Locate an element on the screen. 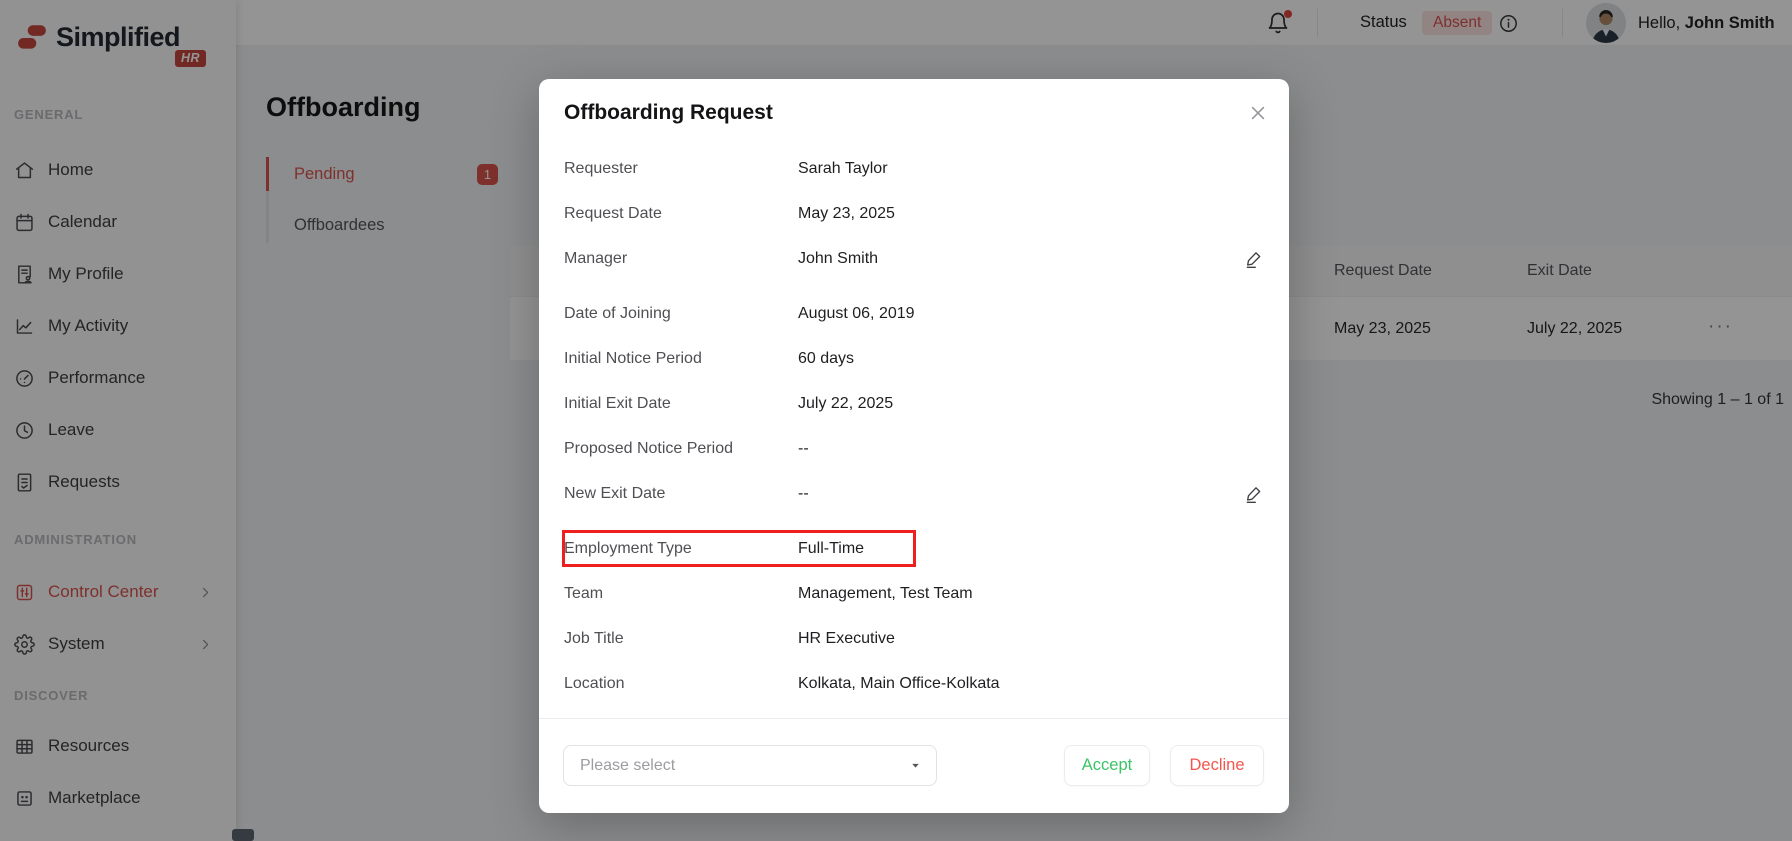 The image size is (1792, 841). caret-down-icon is located at coordinates (915, 765).